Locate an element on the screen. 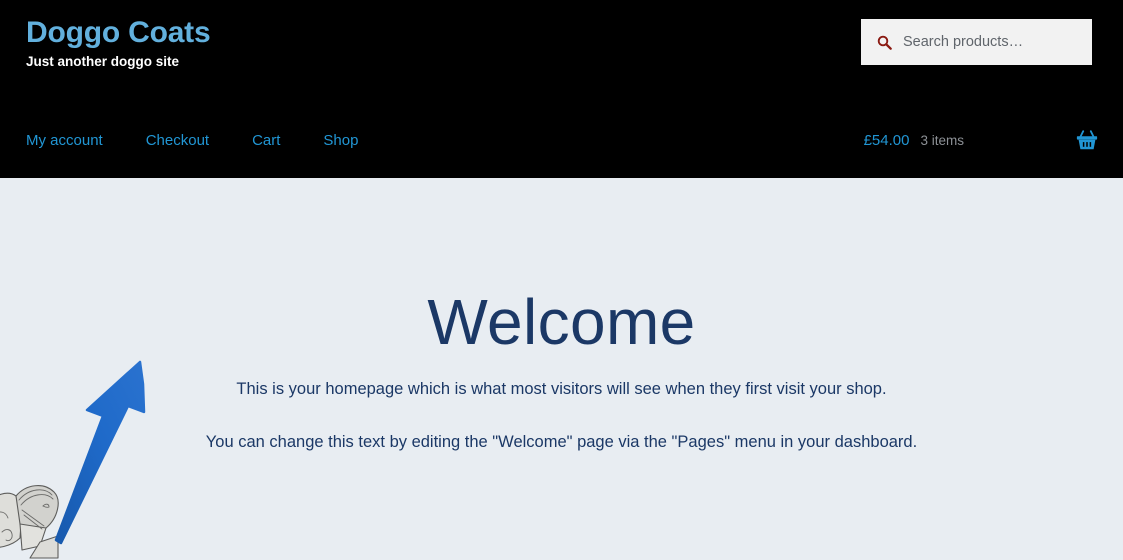 This screenshot has width=1123, height=560. product-search-form is located at coordinates (976, 42).